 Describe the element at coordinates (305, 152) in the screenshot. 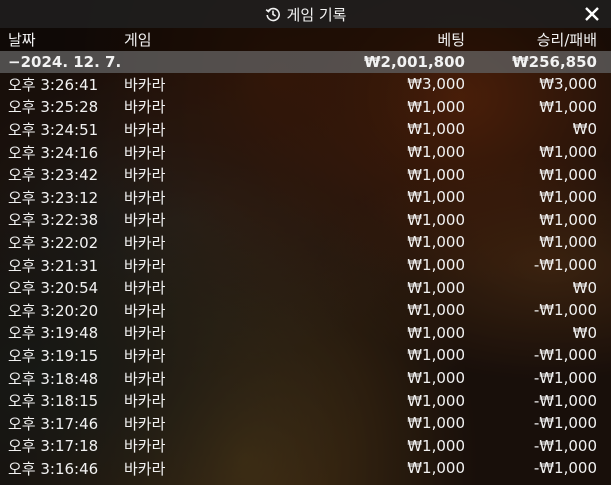

I see `table-row: 오후 3:24:16 바카라 ₩1,000 ₩1,000` at that location.